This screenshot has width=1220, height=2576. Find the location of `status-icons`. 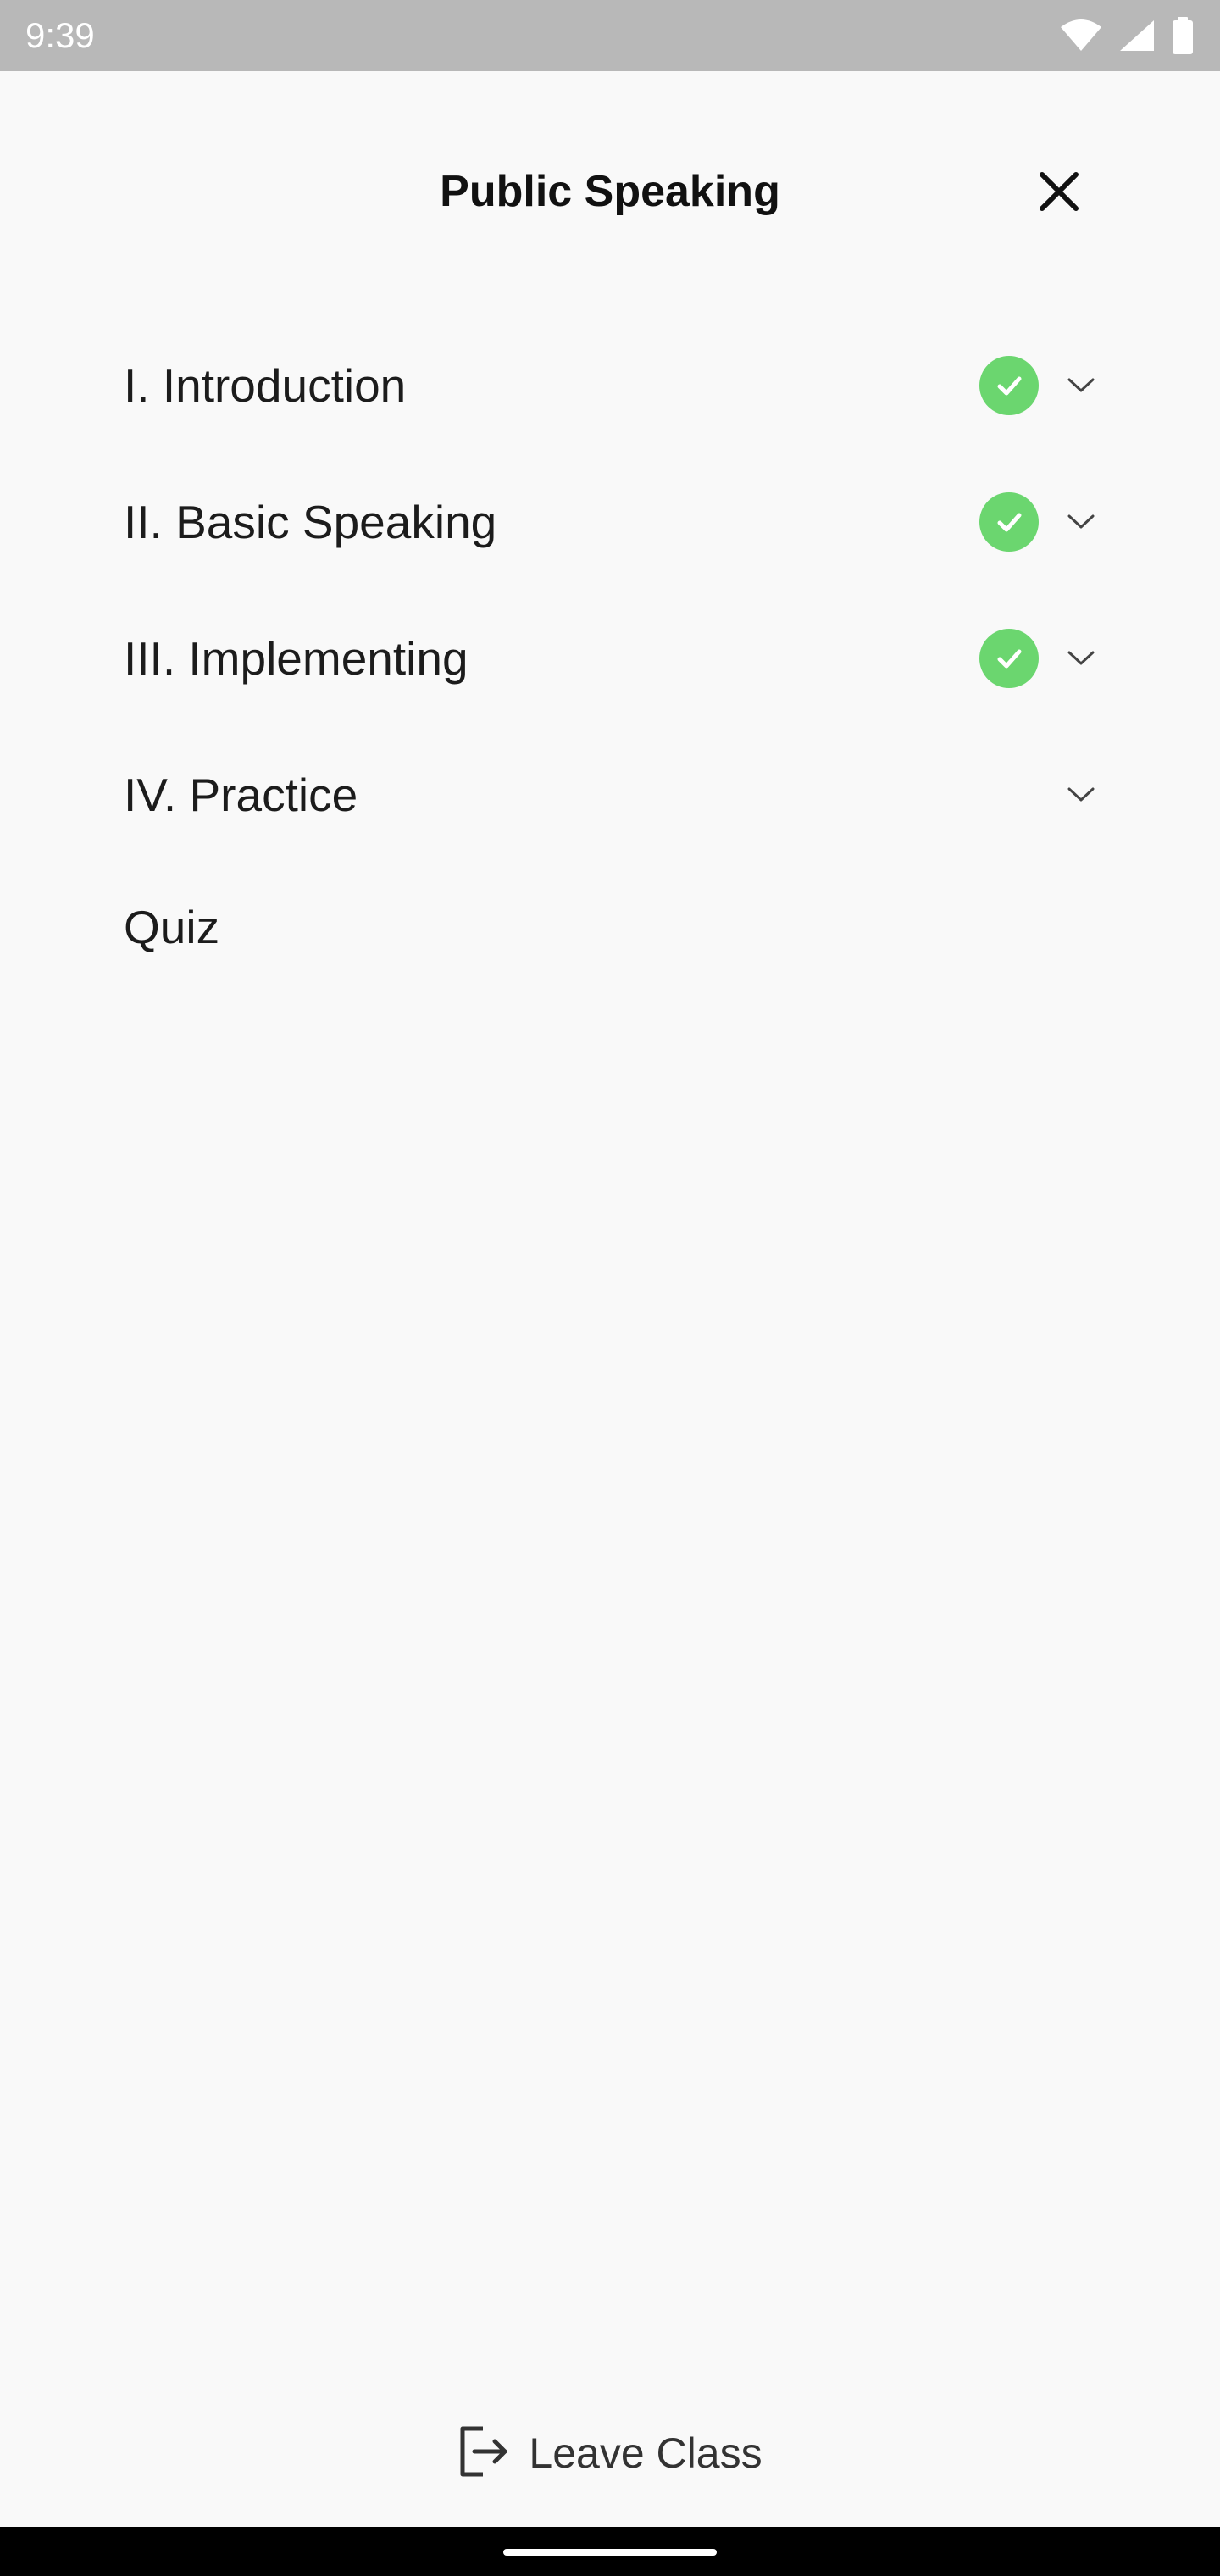

status-icons is located at coordinates (1127, 35).